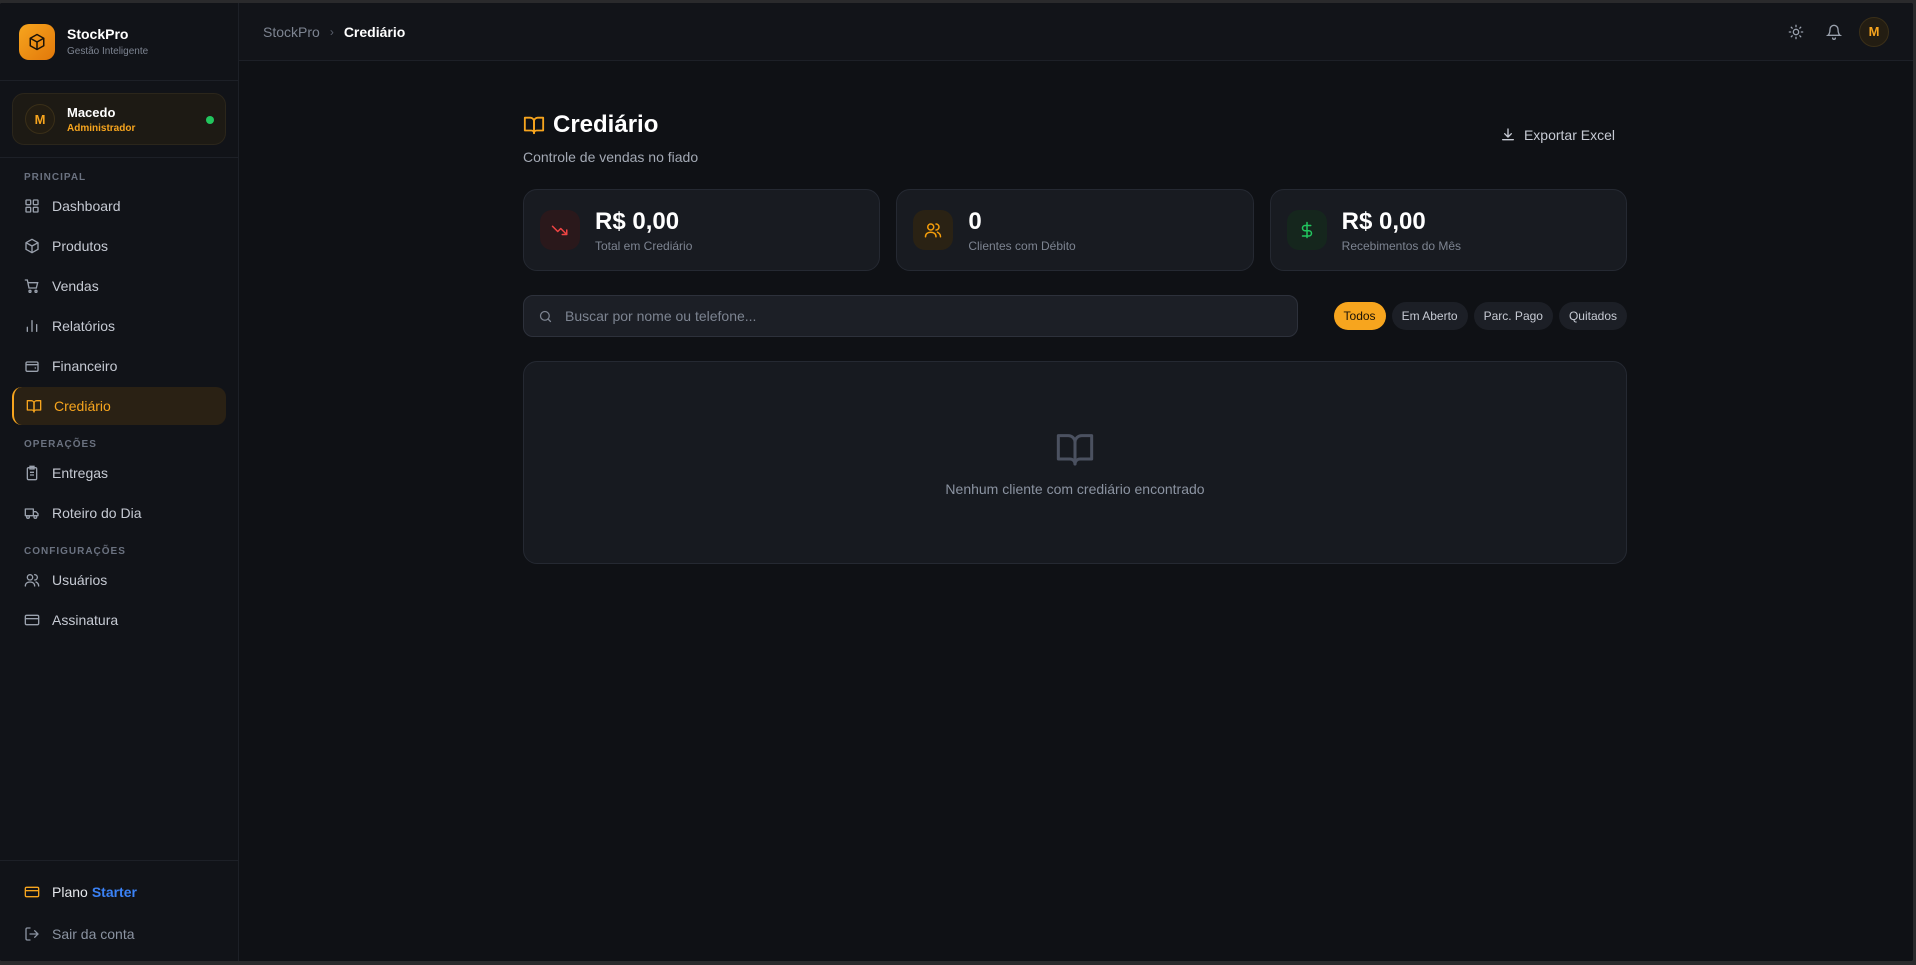 This screenshot has width=1916, height=965. Describe the element at coordinates (702, 230) in the screenshot. I see `stat-card-total: R$ 0,00 Total em Crediário` at that location.